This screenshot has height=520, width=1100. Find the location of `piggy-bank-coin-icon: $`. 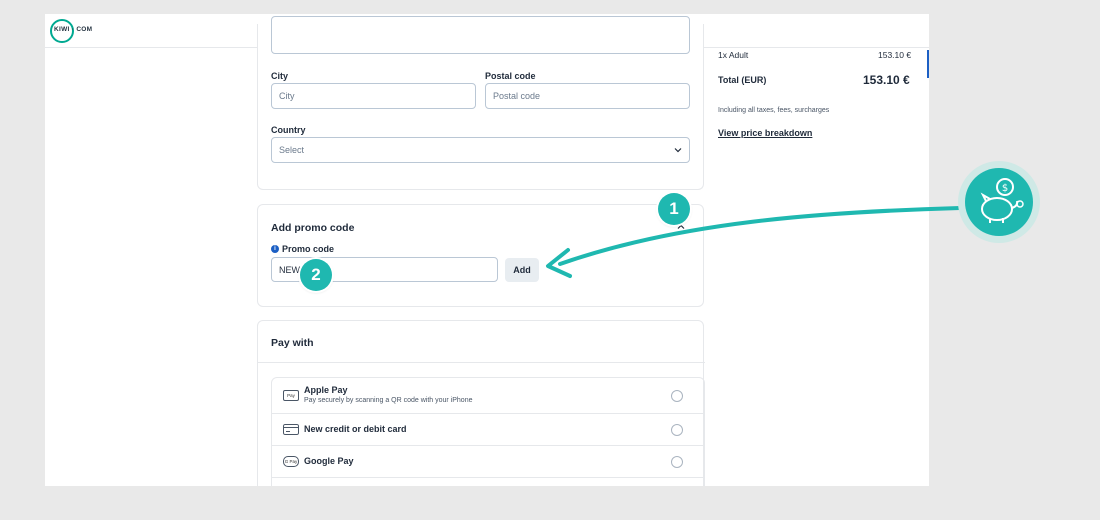

piggy-bank-coin-icon: $ is located at coordinates (999, 202).